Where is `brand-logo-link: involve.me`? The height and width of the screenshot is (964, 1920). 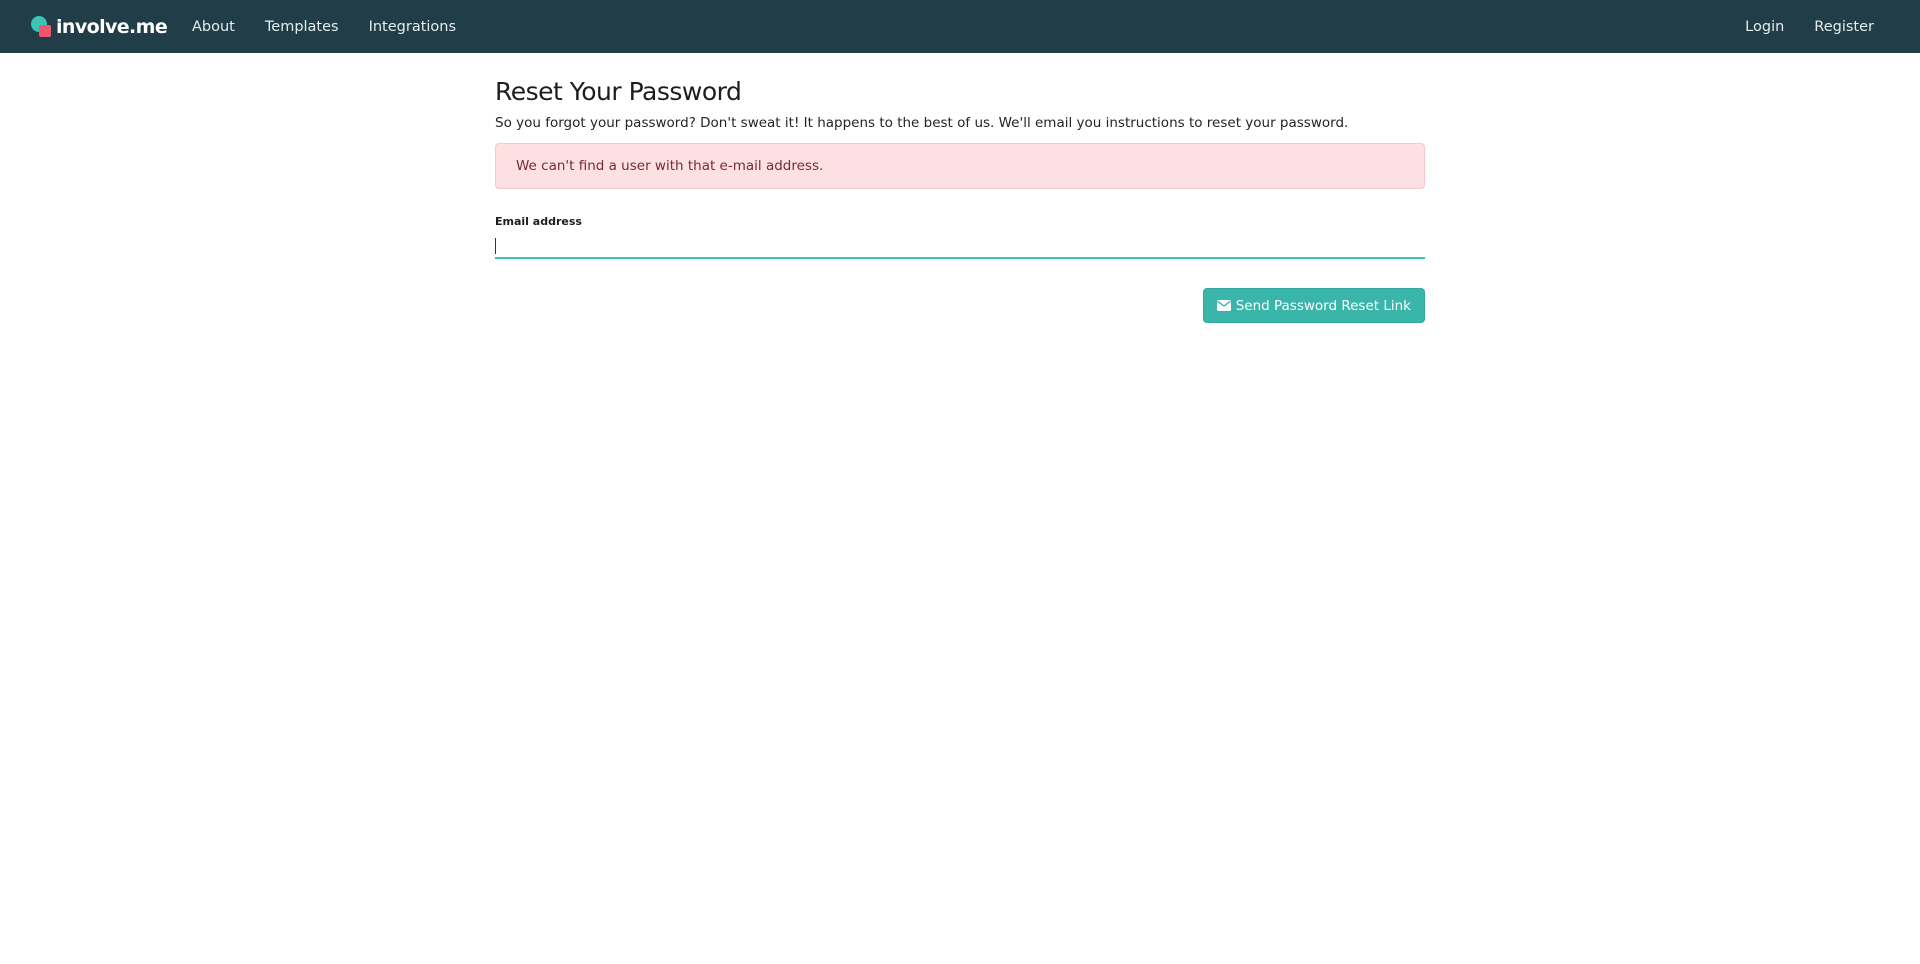 brand-logo-link: involve.me is located at coordinates (99, 27).